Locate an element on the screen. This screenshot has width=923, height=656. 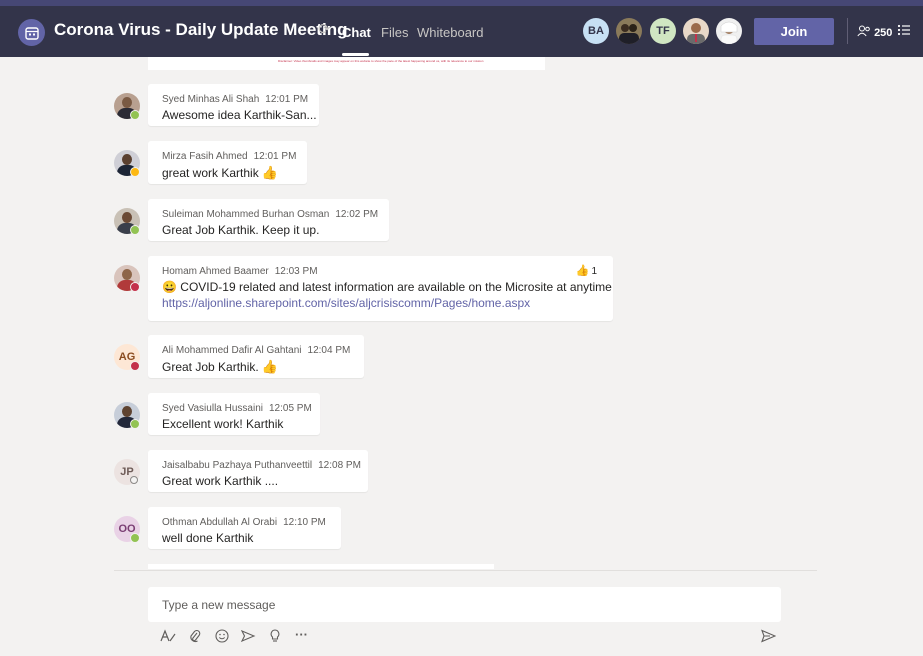
compose-box: Type a new message is located at coordinates (464, 604).